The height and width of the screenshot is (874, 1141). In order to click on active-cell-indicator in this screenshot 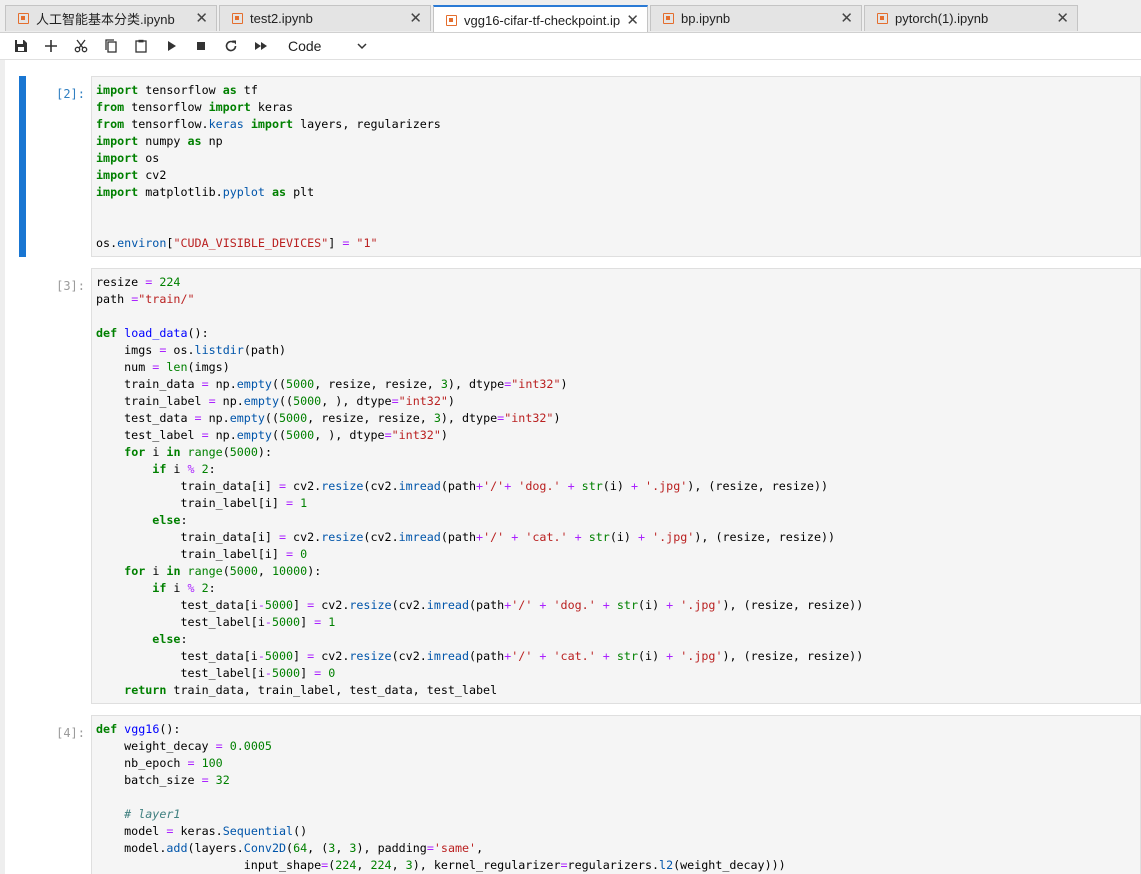, I will do `click(22, 166)`.